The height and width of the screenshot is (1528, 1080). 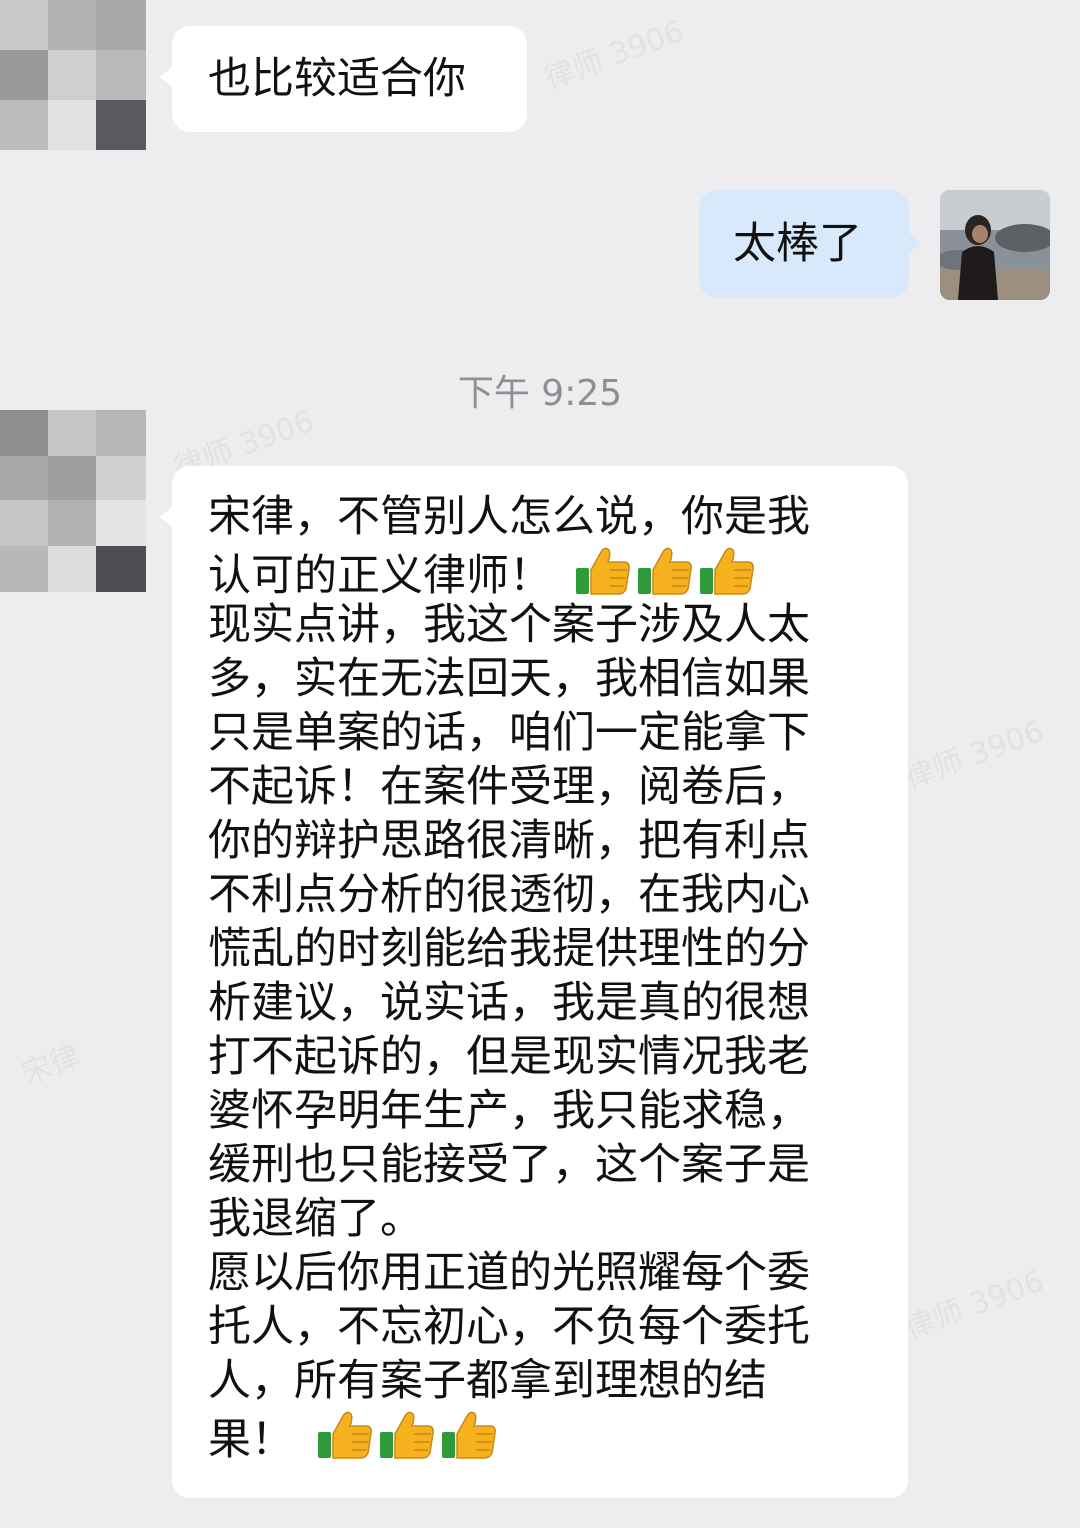 What do you see at coordinates (509, 625) in the screenshot?
I see `message-line: 现实点讲，我这个案子涉及人太` at bounding box center [509, 625].